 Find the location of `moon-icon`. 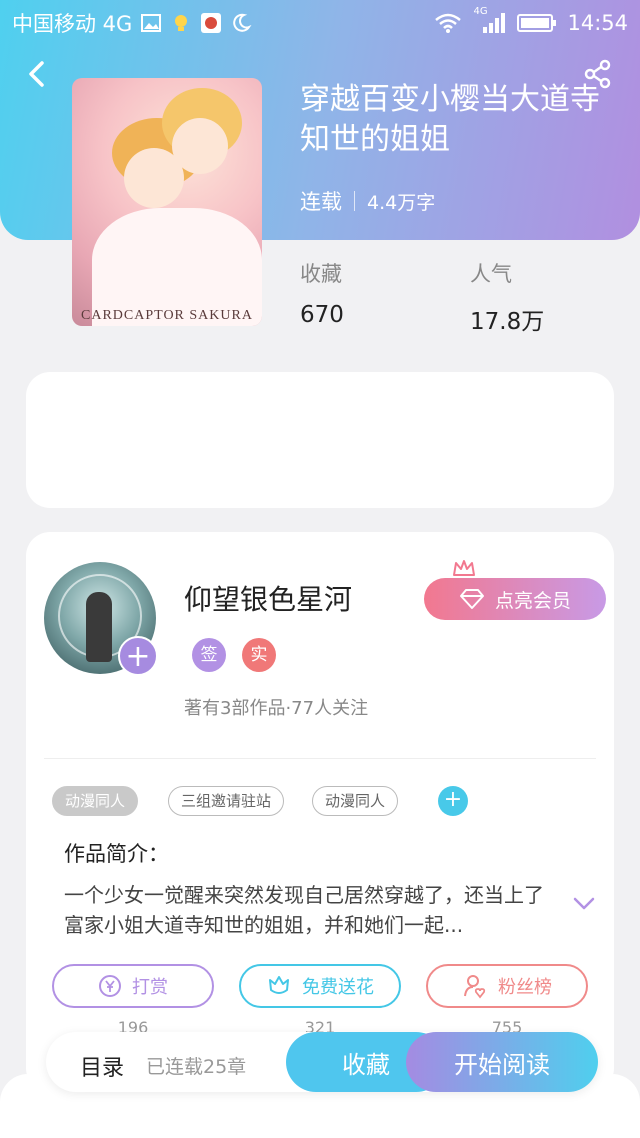

moon-icon is located at coordinates (241, 23).